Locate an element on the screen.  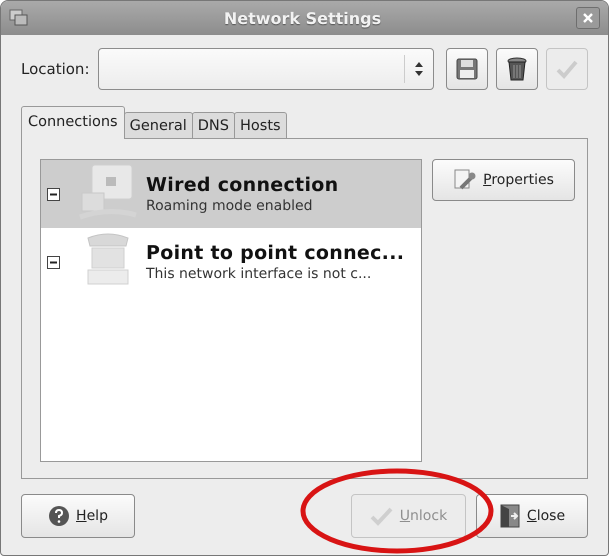
tab: Hosts is located at coordinates (260, 125).